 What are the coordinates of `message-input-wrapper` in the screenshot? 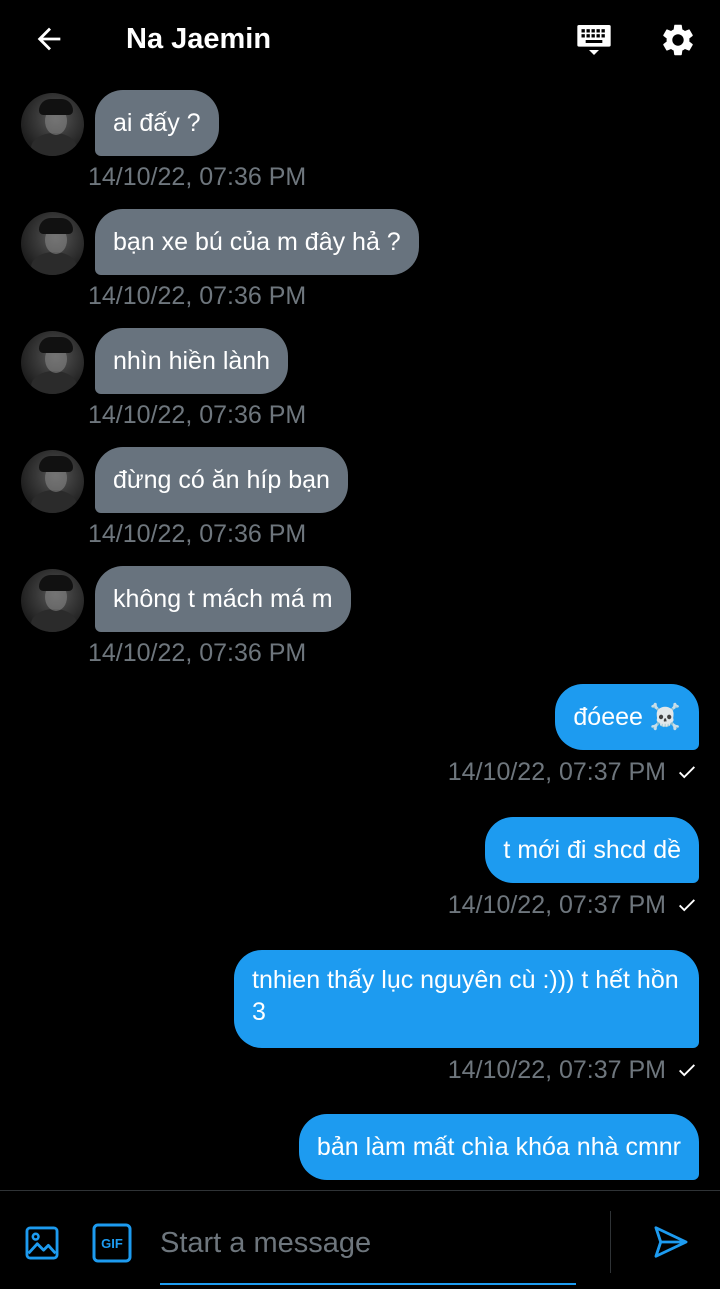 It's located at (368, 1250).